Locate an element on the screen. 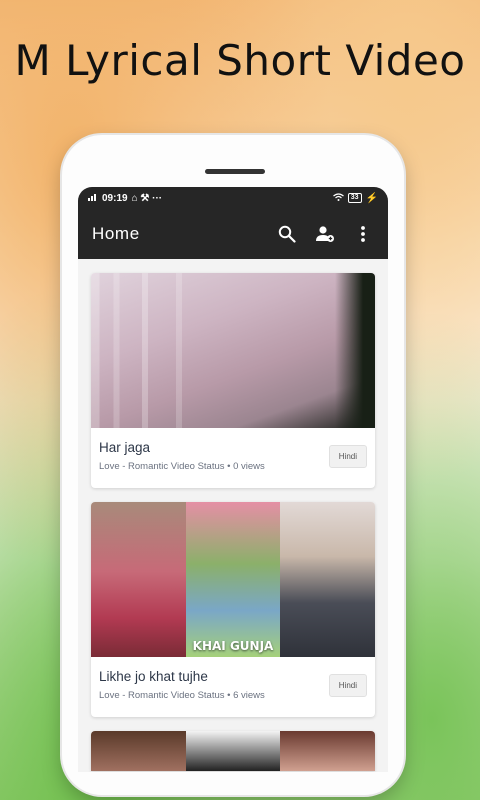 The height and width of the screenshot is (800, 480). more-vert-icon is located at coordinates (363, 234).